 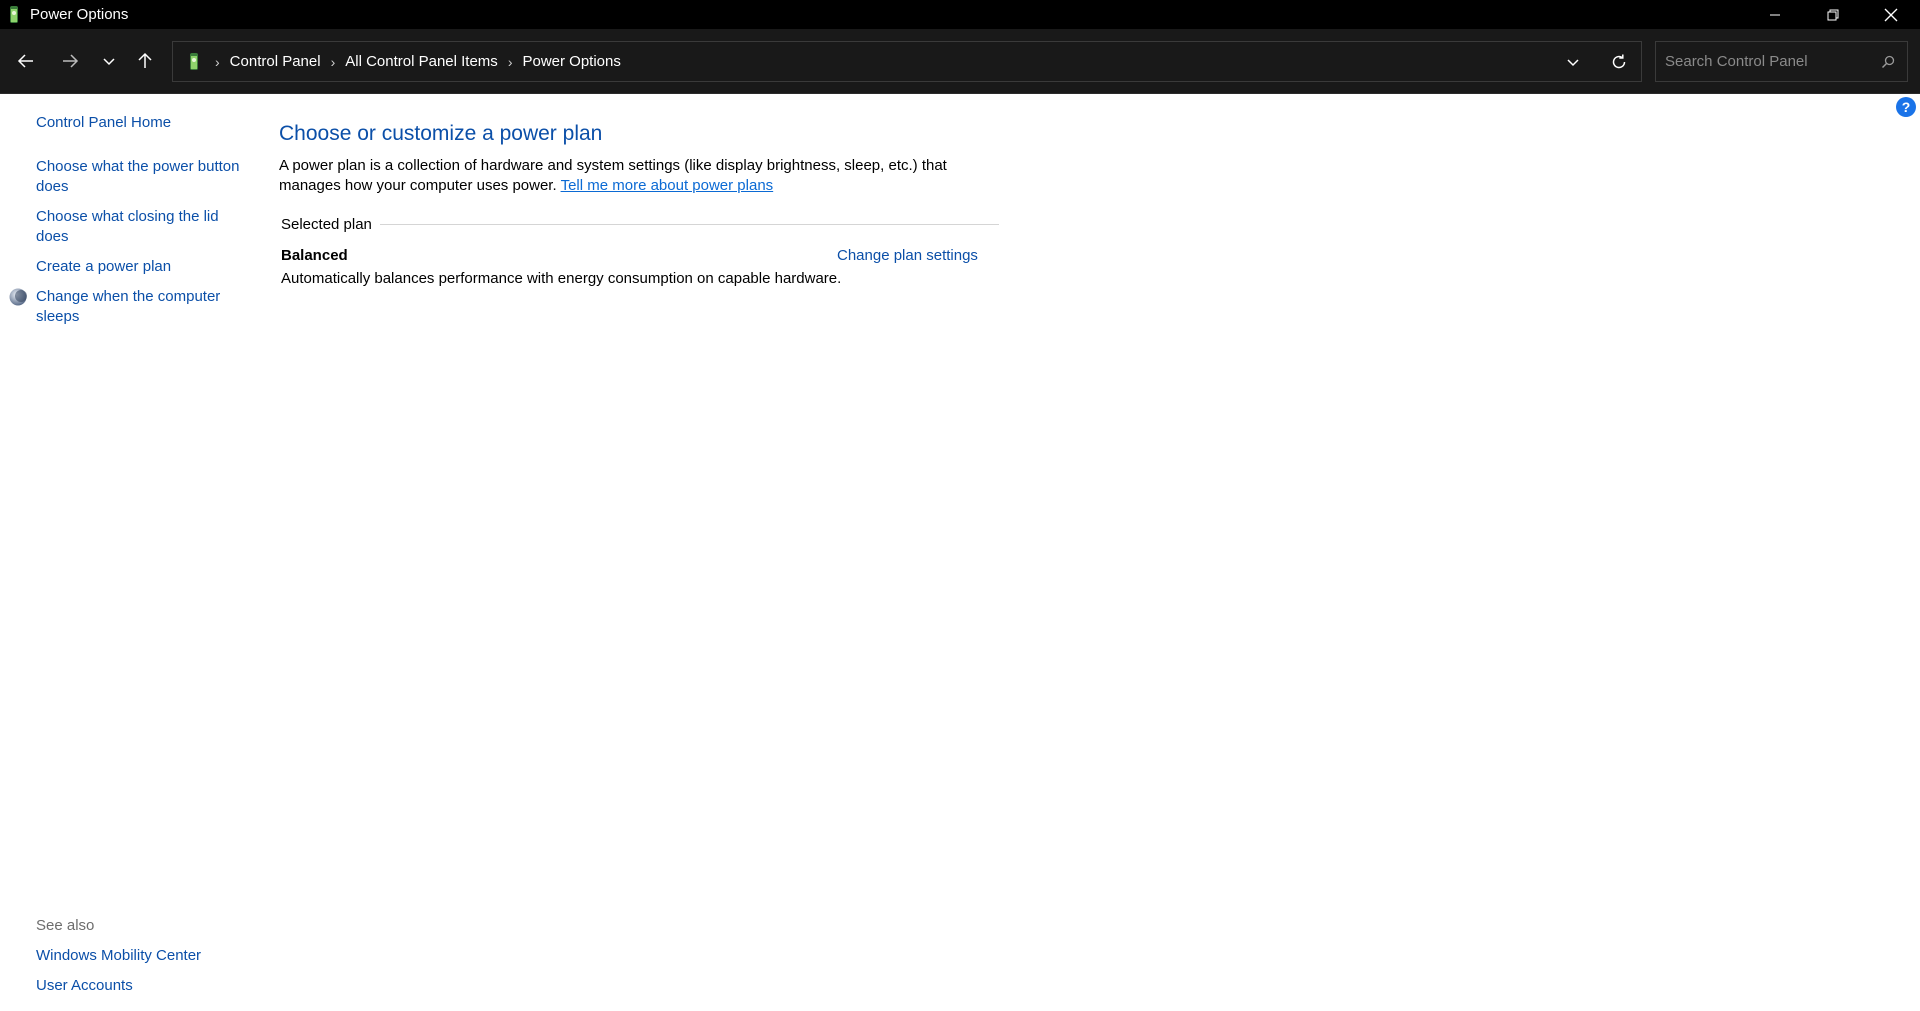 I want to click on power-button-settings-link: Choose what the power button does, so click(x=143, y=177).